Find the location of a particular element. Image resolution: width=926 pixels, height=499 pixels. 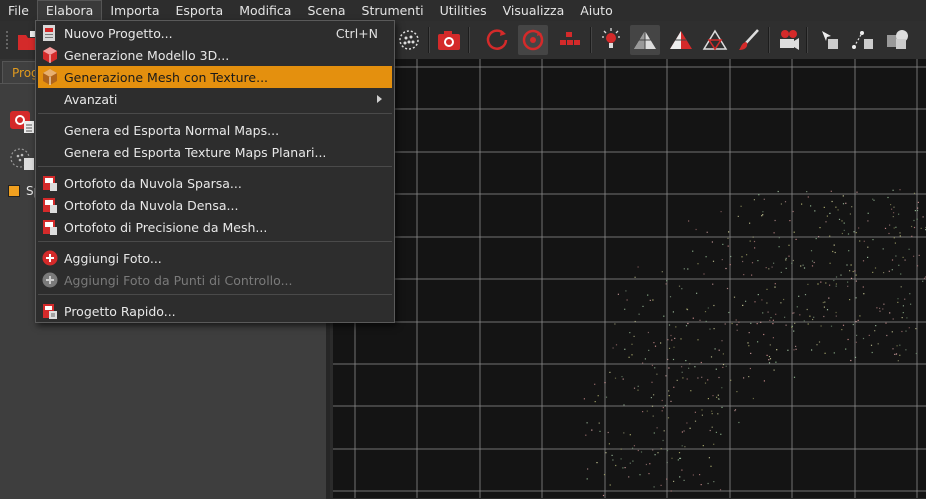

visibility-checkbox is located at coordinates (14, 191).